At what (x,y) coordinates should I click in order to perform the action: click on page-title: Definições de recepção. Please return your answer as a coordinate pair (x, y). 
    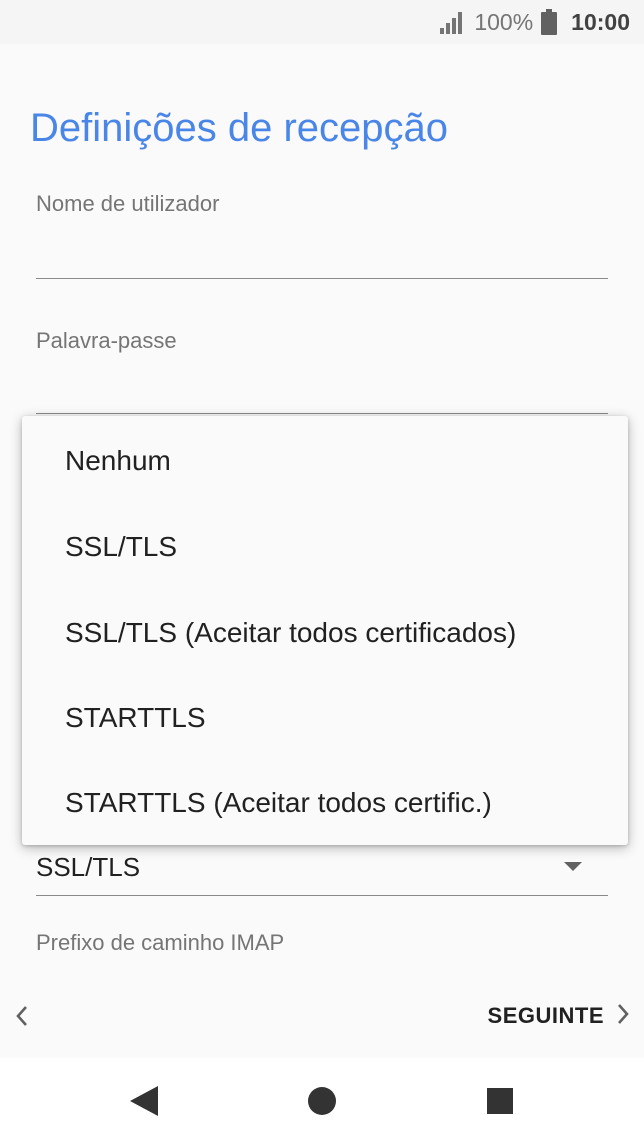
    Looking at the image, I should click on (239, 128).